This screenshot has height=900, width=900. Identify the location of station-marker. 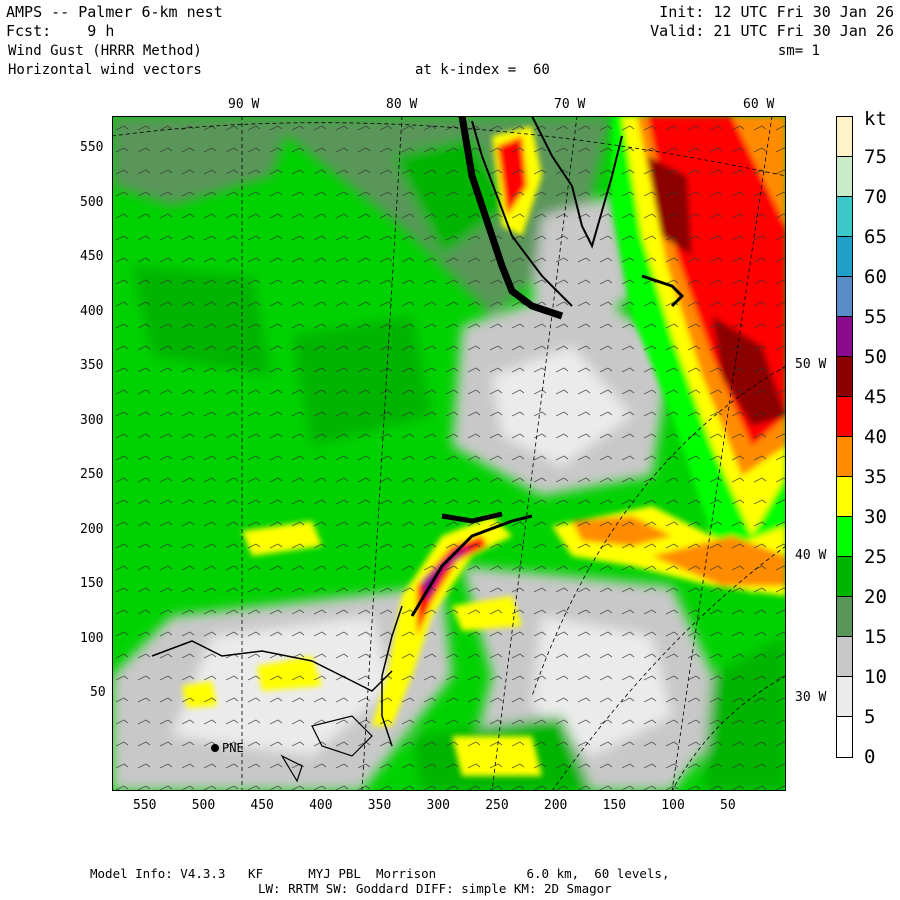
(215, 748).